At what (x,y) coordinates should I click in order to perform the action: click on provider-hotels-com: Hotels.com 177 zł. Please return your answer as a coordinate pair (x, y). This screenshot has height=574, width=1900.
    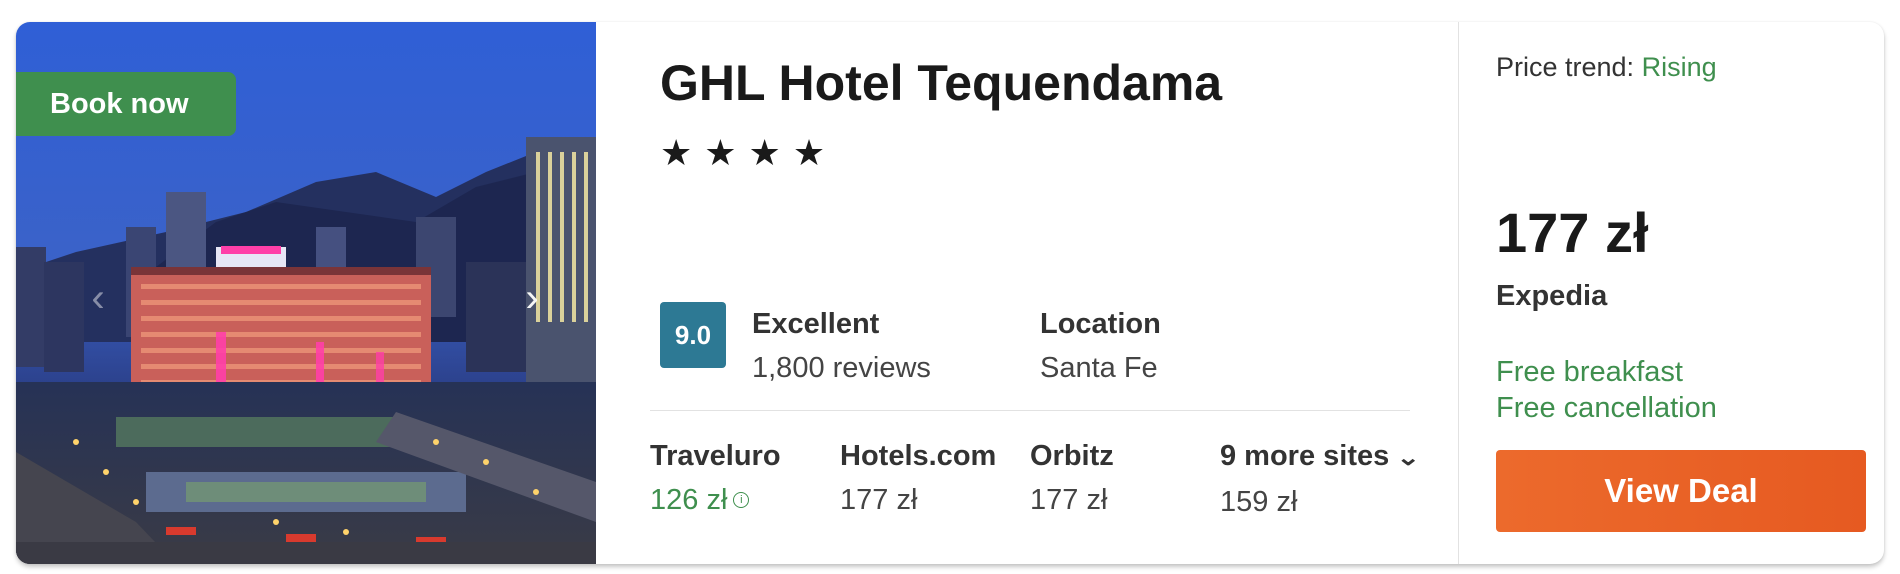
    Looking at the image, I should click on (918, 478).